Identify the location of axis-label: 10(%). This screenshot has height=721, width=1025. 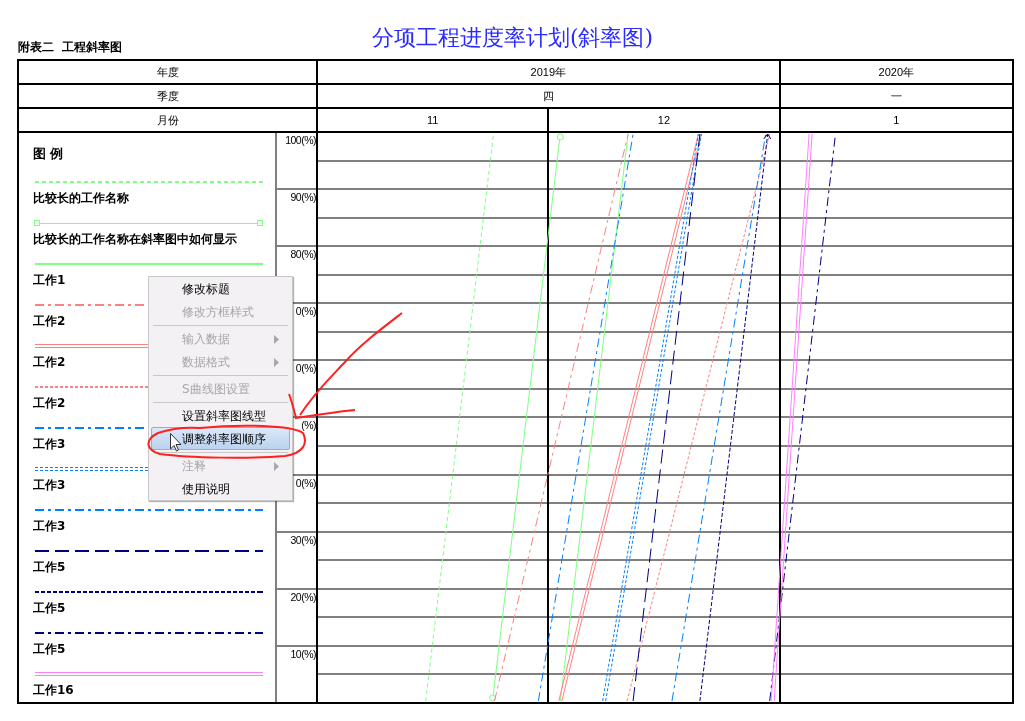
(303, 654).